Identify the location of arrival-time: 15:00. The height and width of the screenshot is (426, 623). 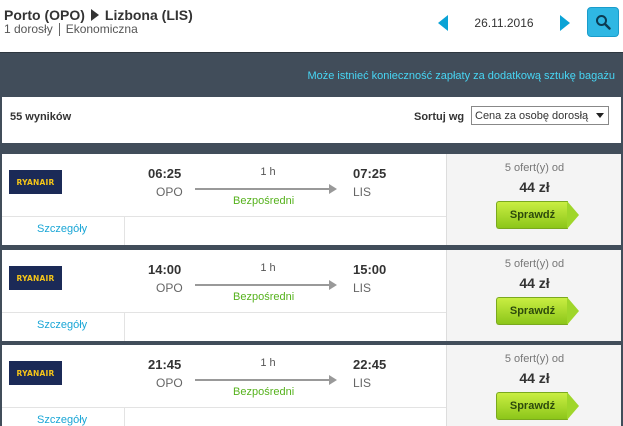
(370, 269).